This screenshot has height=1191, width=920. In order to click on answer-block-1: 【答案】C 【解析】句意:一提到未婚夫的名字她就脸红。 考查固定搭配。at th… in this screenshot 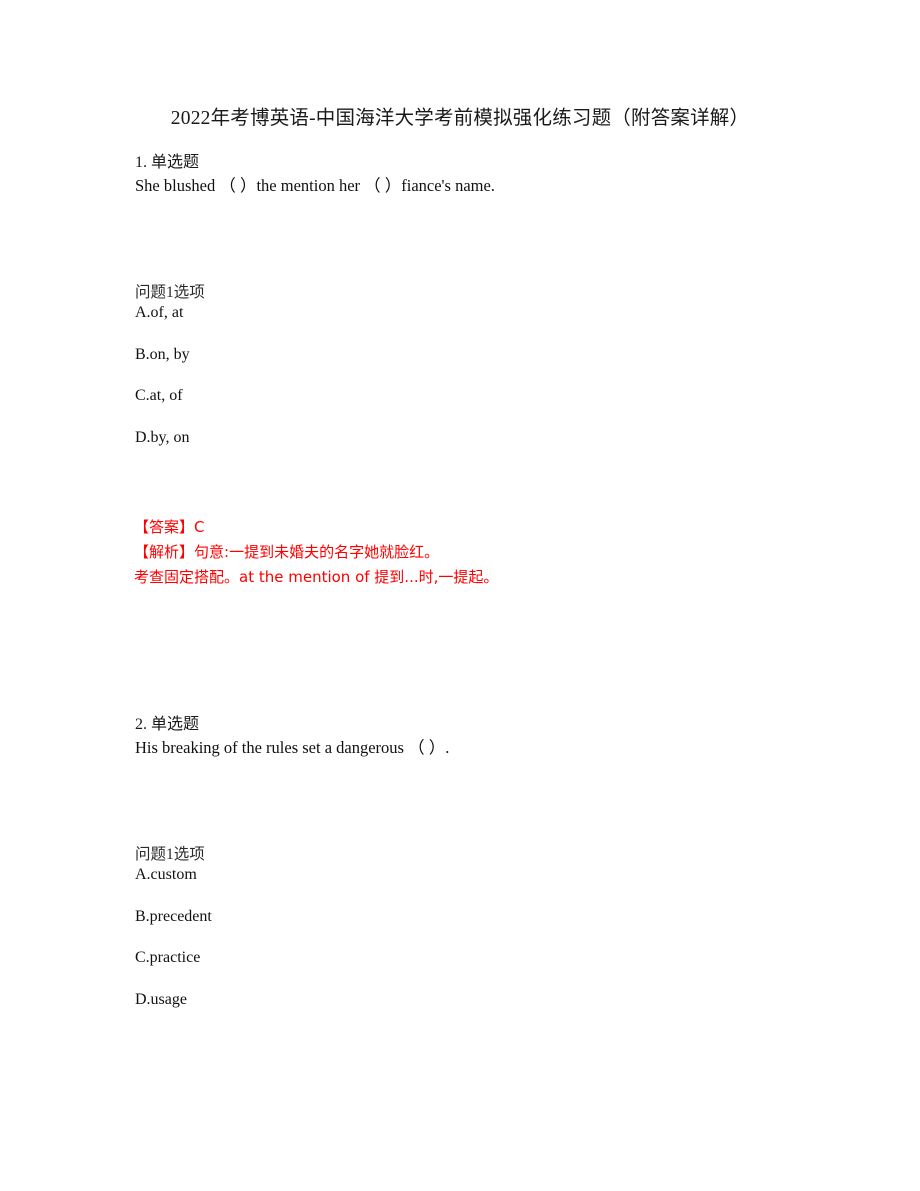, I will do `click(484, 552)`.